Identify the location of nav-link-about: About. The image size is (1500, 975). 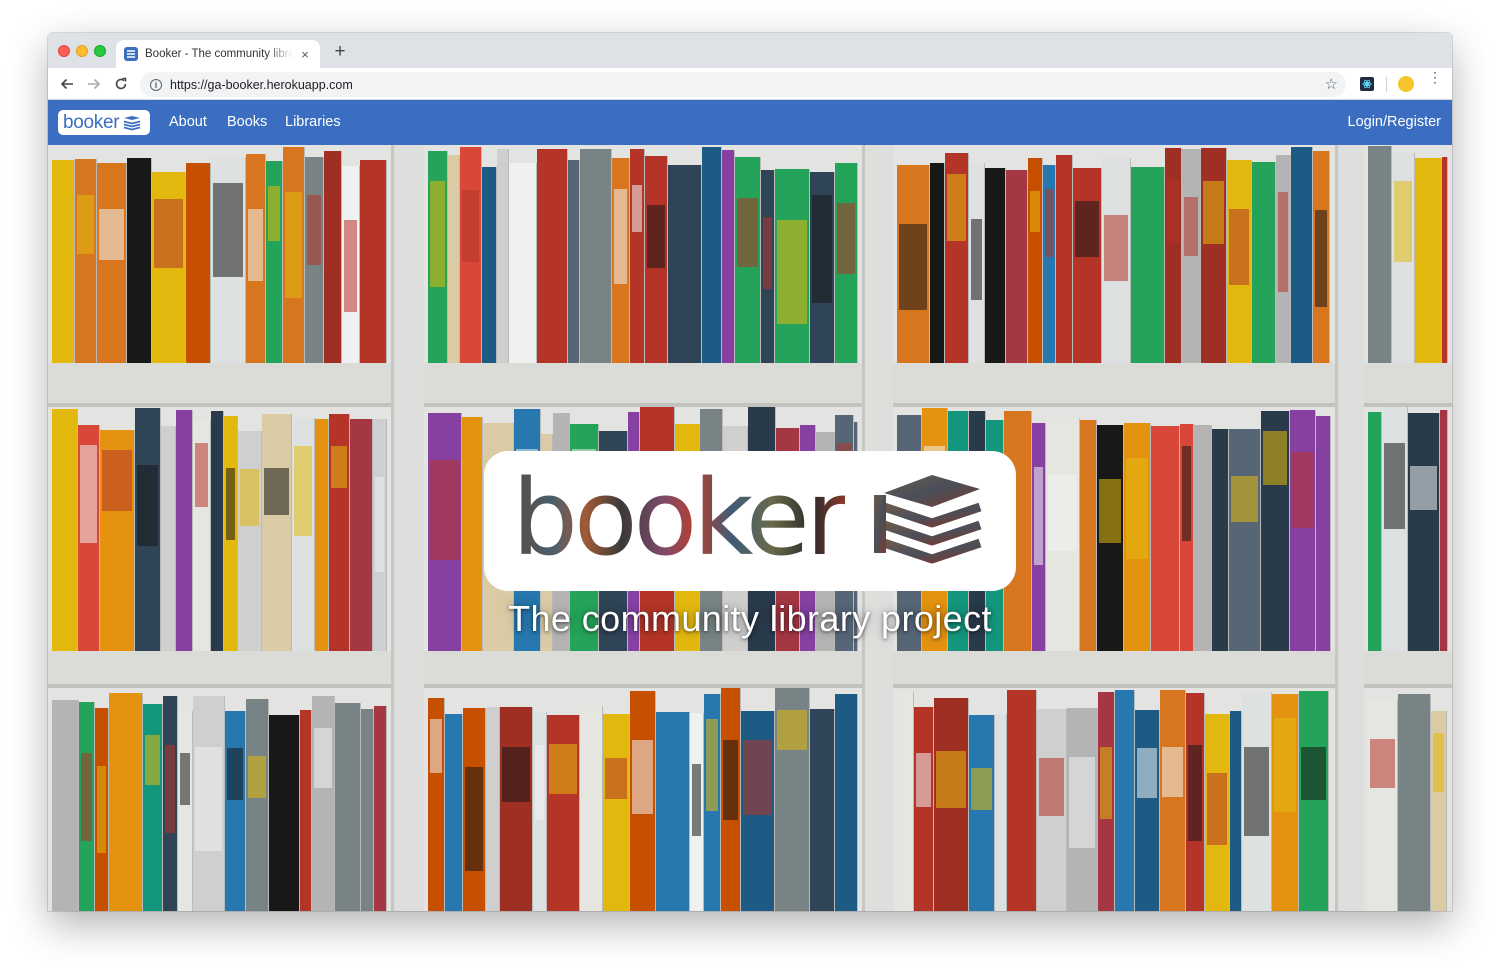
(188, 122).